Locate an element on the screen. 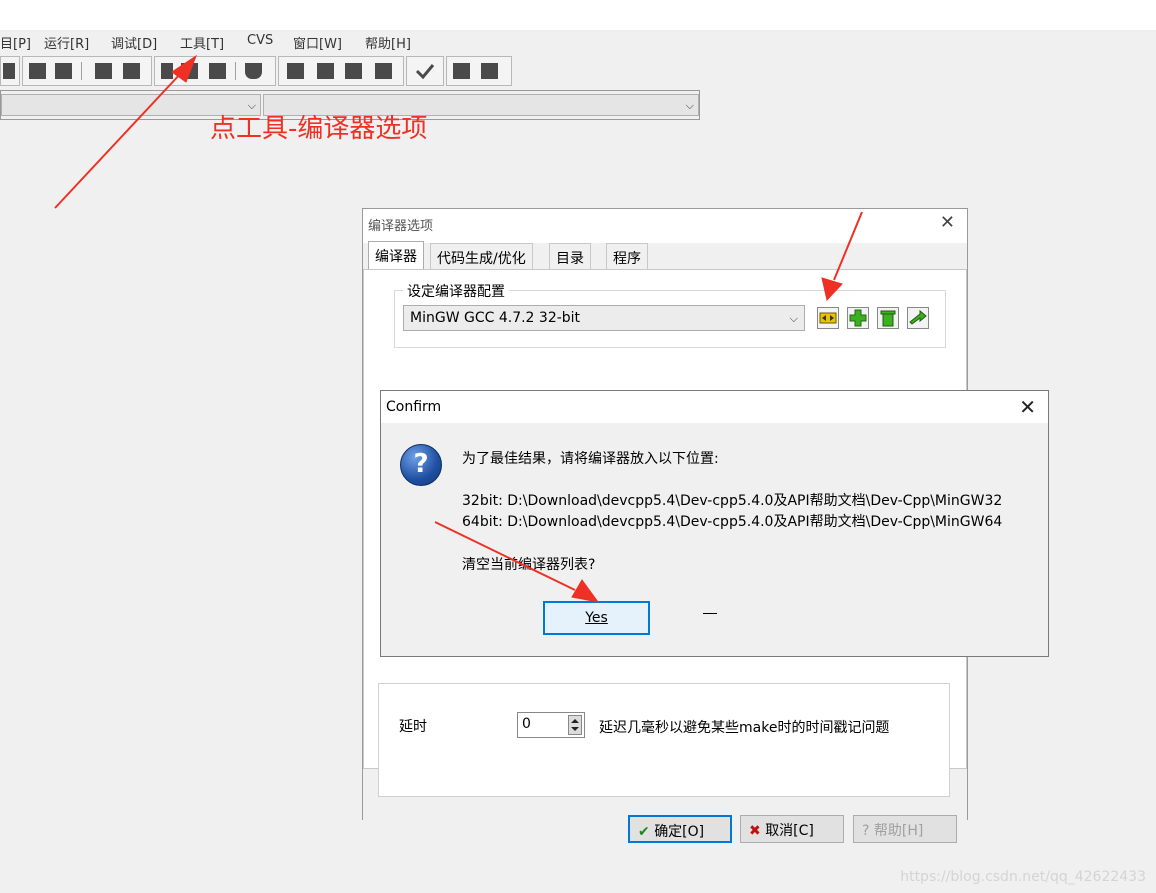  menu-help: 帮助[H] is located at coordinates (388, 42).